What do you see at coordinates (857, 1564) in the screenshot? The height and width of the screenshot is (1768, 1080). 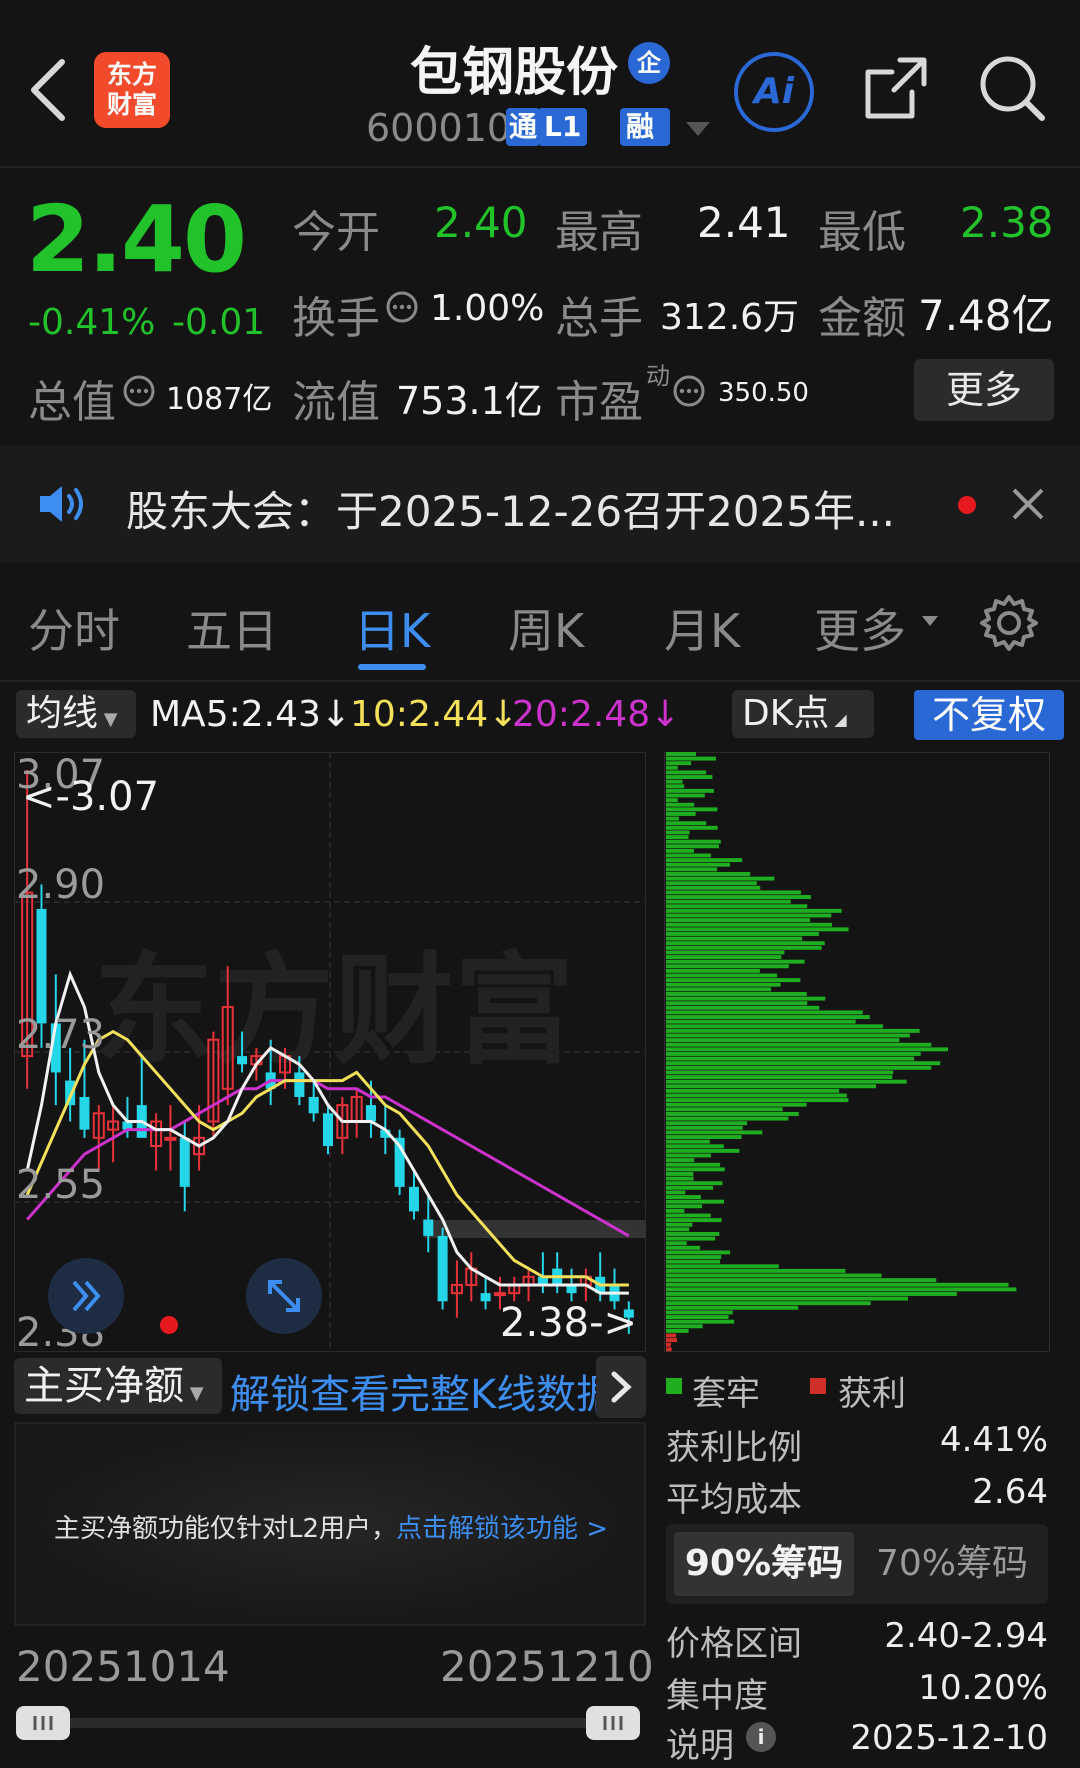 I see `chip-tab-group: 90%筹码 70%筹码` at bounding box center [857, 1564].